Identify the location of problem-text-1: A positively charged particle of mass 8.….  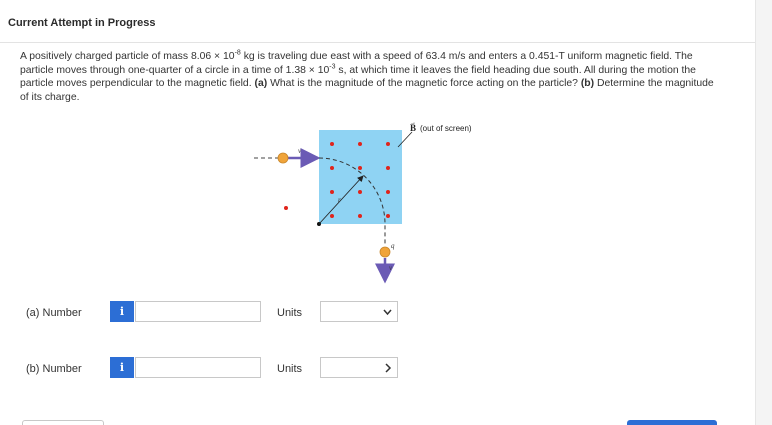
(127, 56).